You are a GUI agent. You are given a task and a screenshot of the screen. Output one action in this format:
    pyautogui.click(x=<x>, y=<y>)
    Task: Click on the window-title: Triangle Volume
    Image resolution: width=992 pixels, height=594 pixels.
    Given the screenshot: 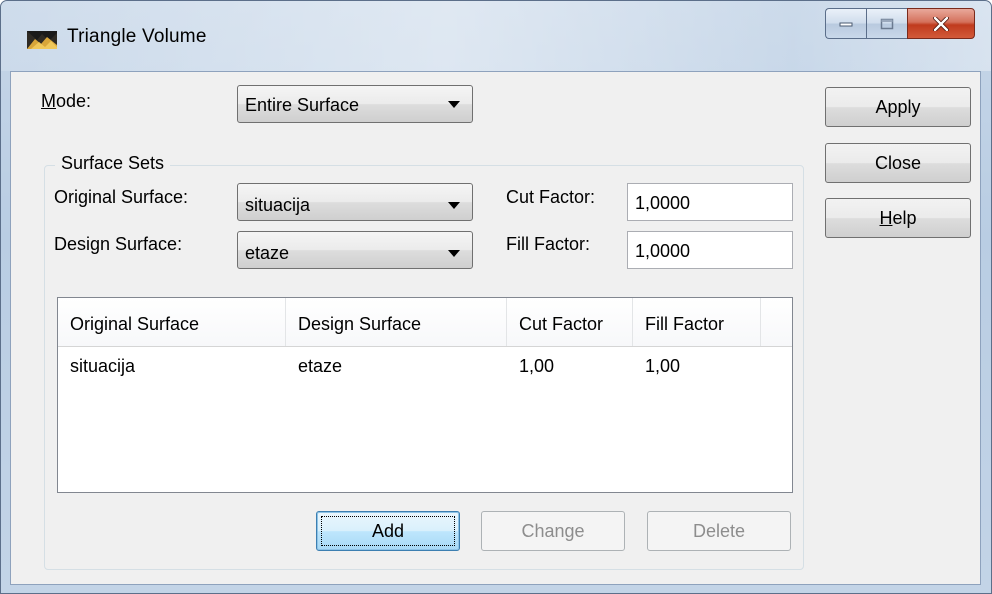 What is the action you would take?
    pyautogui.click(x=137, y=36)
    